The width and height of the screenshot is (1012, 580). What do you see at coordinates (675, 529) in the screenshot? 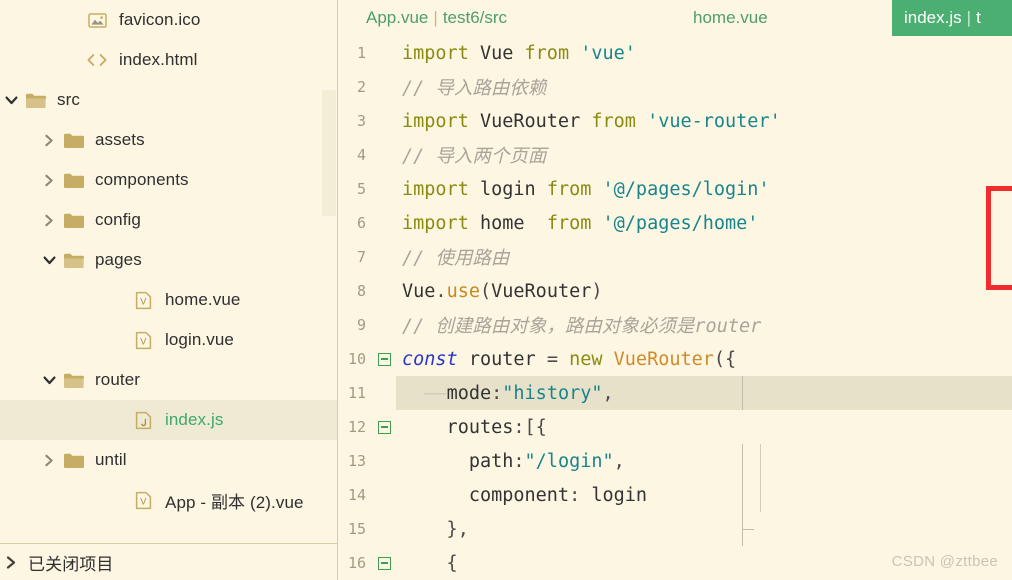
I see `code-line: 15 },` at bounding box center [675, 529].